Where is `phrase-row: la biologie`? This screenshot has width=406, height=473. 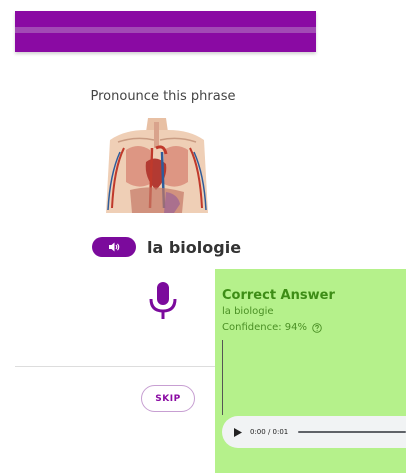
phrase-row: la biologie is located at coordinates (166, 247).